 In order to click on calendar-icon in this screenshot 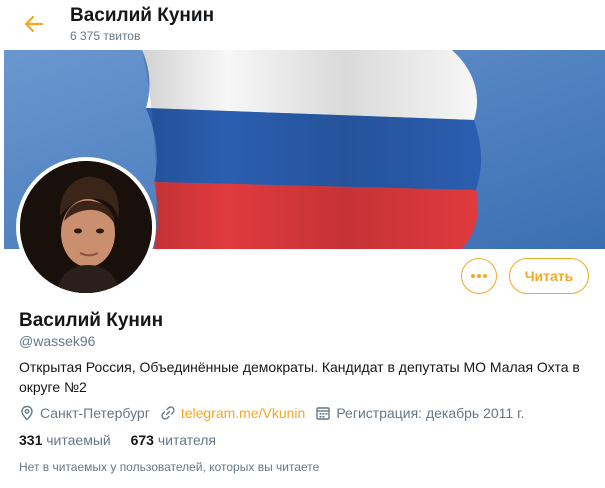, I will do `click(323, 413)`.